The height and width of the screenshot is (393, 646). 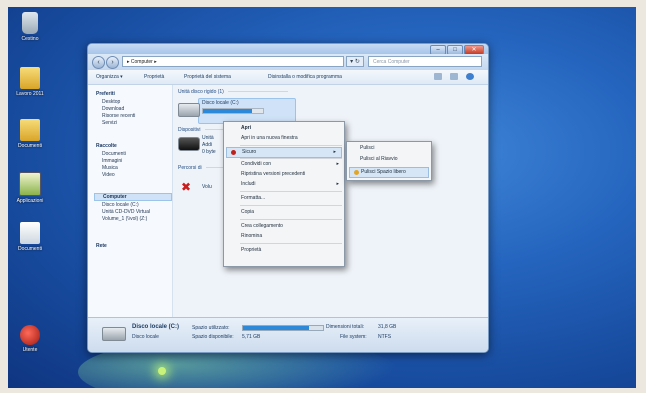 I want to click on desktop-icon-label: Documenti, so click(x=30, y=146).